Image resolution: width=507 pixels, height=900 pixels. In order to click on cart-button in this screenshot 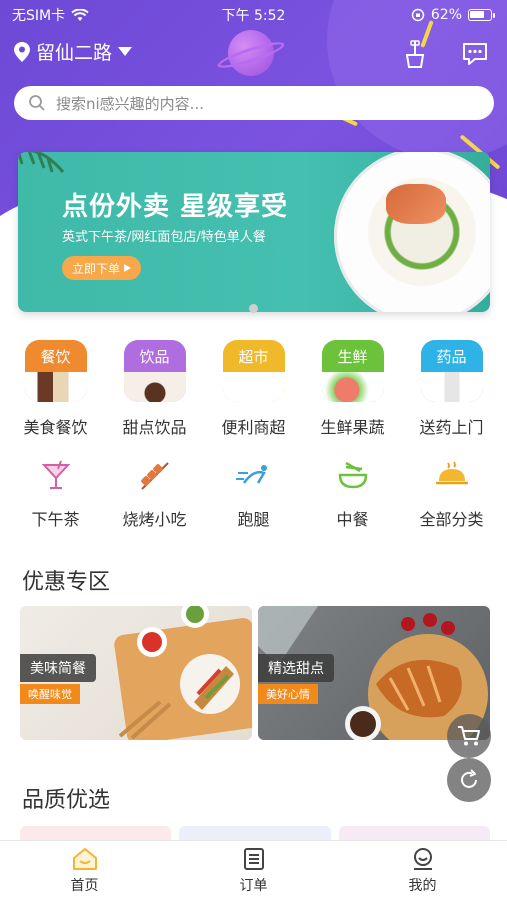, I will do `click(469, 736)`.